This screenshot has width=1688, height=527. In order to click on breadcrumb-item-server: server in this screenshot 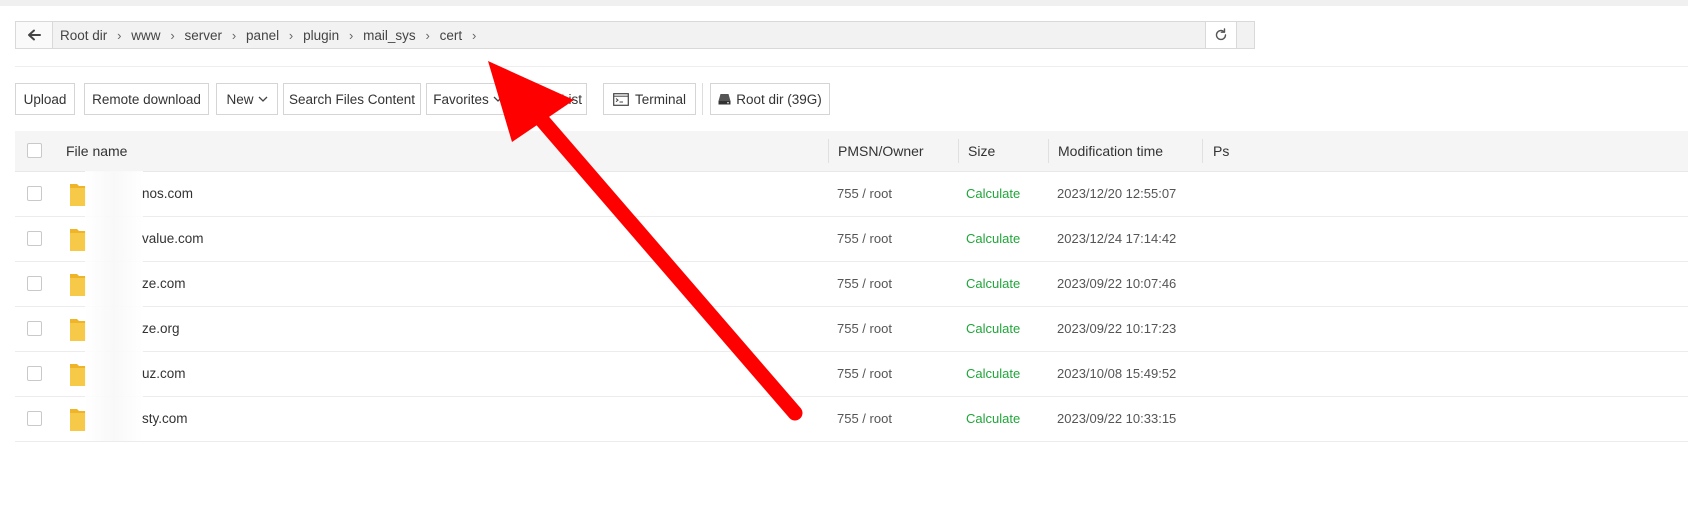, I will do `click(204, 35)`.